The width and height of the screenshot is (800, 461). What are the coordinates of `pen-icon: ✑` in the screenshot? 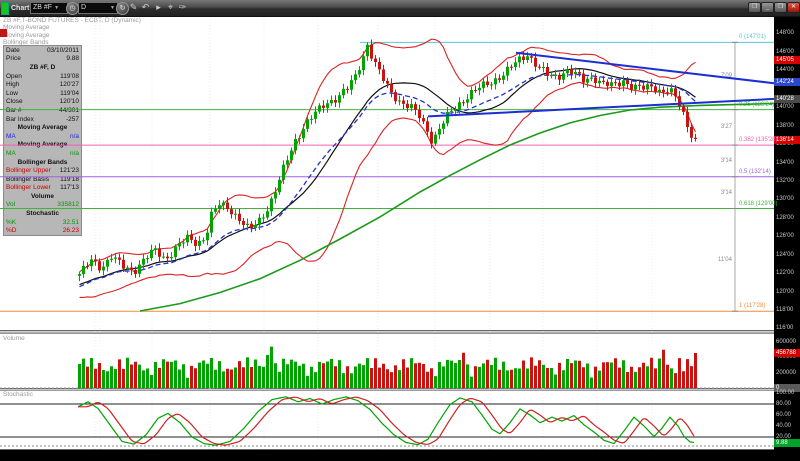 It's located at (182, 7).